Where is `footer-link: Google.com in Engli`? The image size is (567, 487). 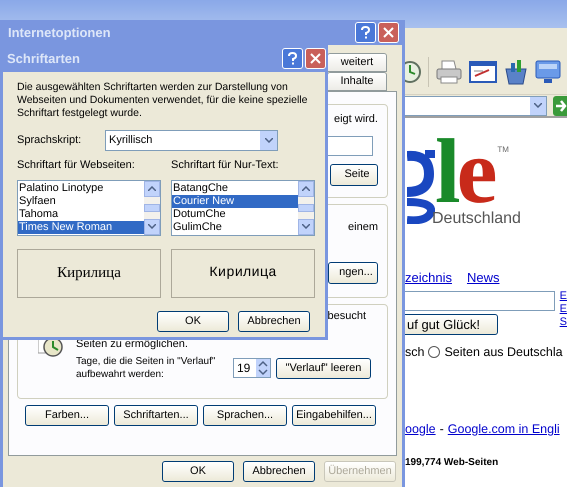
footer-link: Google.com in Engli is located at coordinates (504, 429).